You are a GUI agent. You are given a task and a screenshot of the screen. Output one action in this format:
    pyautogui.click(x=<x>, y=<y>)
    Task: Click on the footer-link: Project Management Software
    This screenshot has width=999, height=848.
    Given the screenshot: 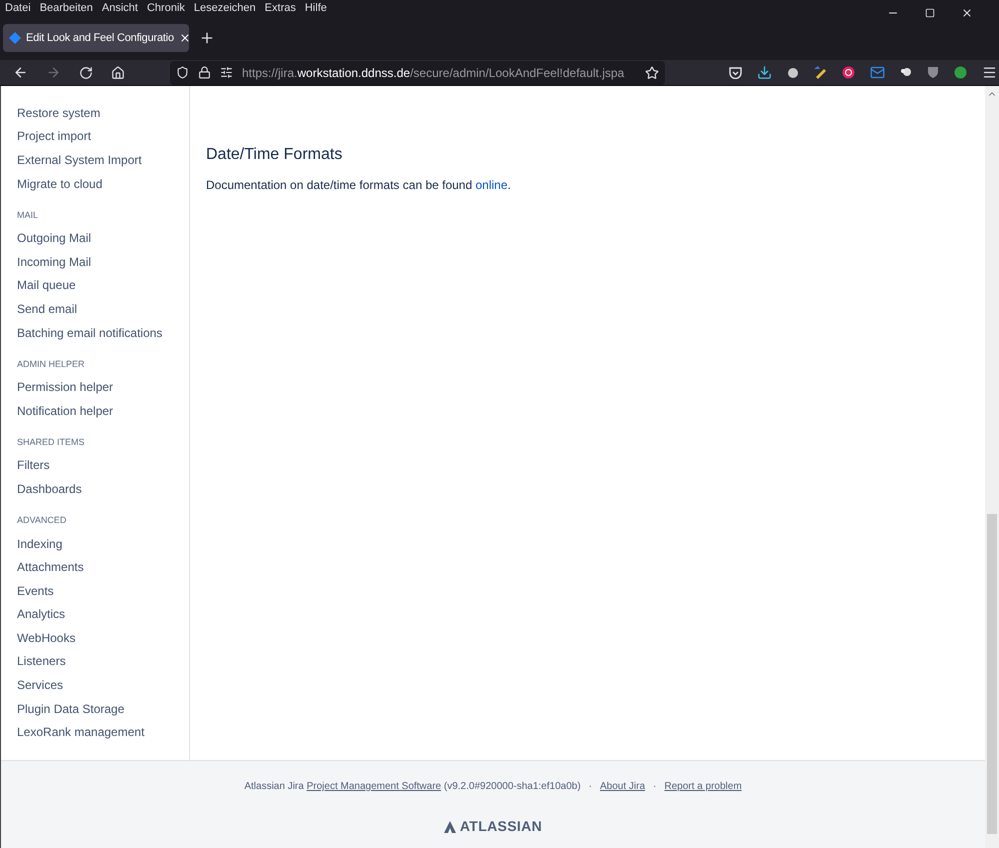 What is the action you would take?
    pyautogui.click(x=374, y=786)
    